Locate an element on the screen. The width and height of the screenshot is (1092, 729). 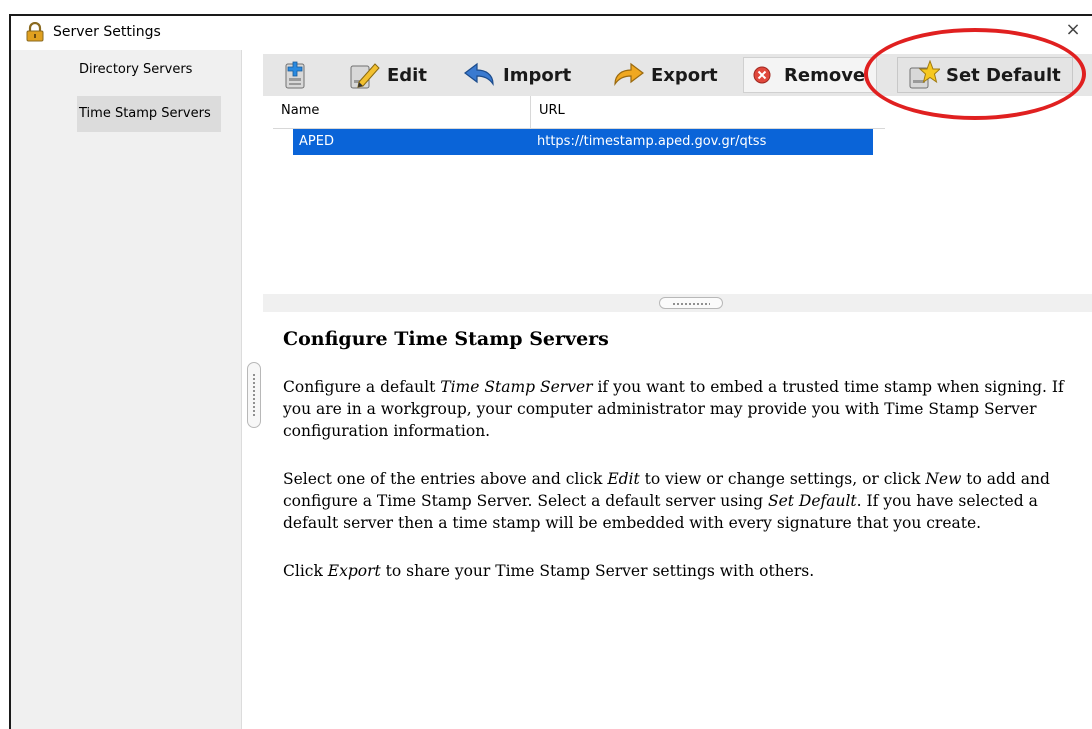
title-bar: Server Settings × is located at coordinates (551, 33).